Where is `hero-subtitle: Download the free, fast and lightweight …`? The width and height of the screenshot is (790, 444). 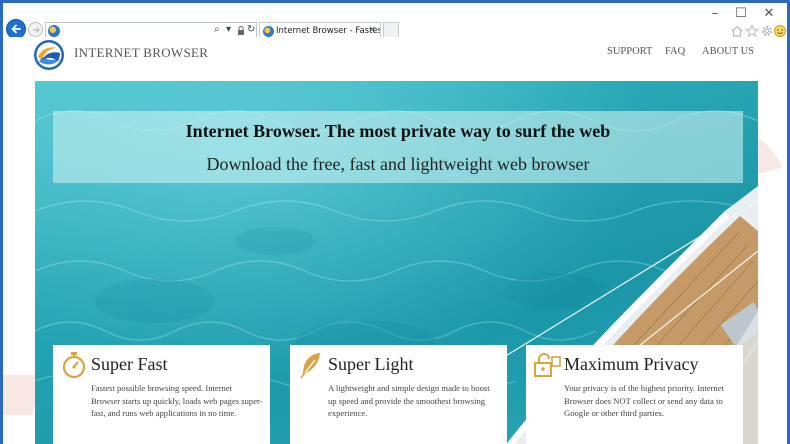 hero-subtitle: Download the free, fast and lightweight … is located at coordinates (398, 164).